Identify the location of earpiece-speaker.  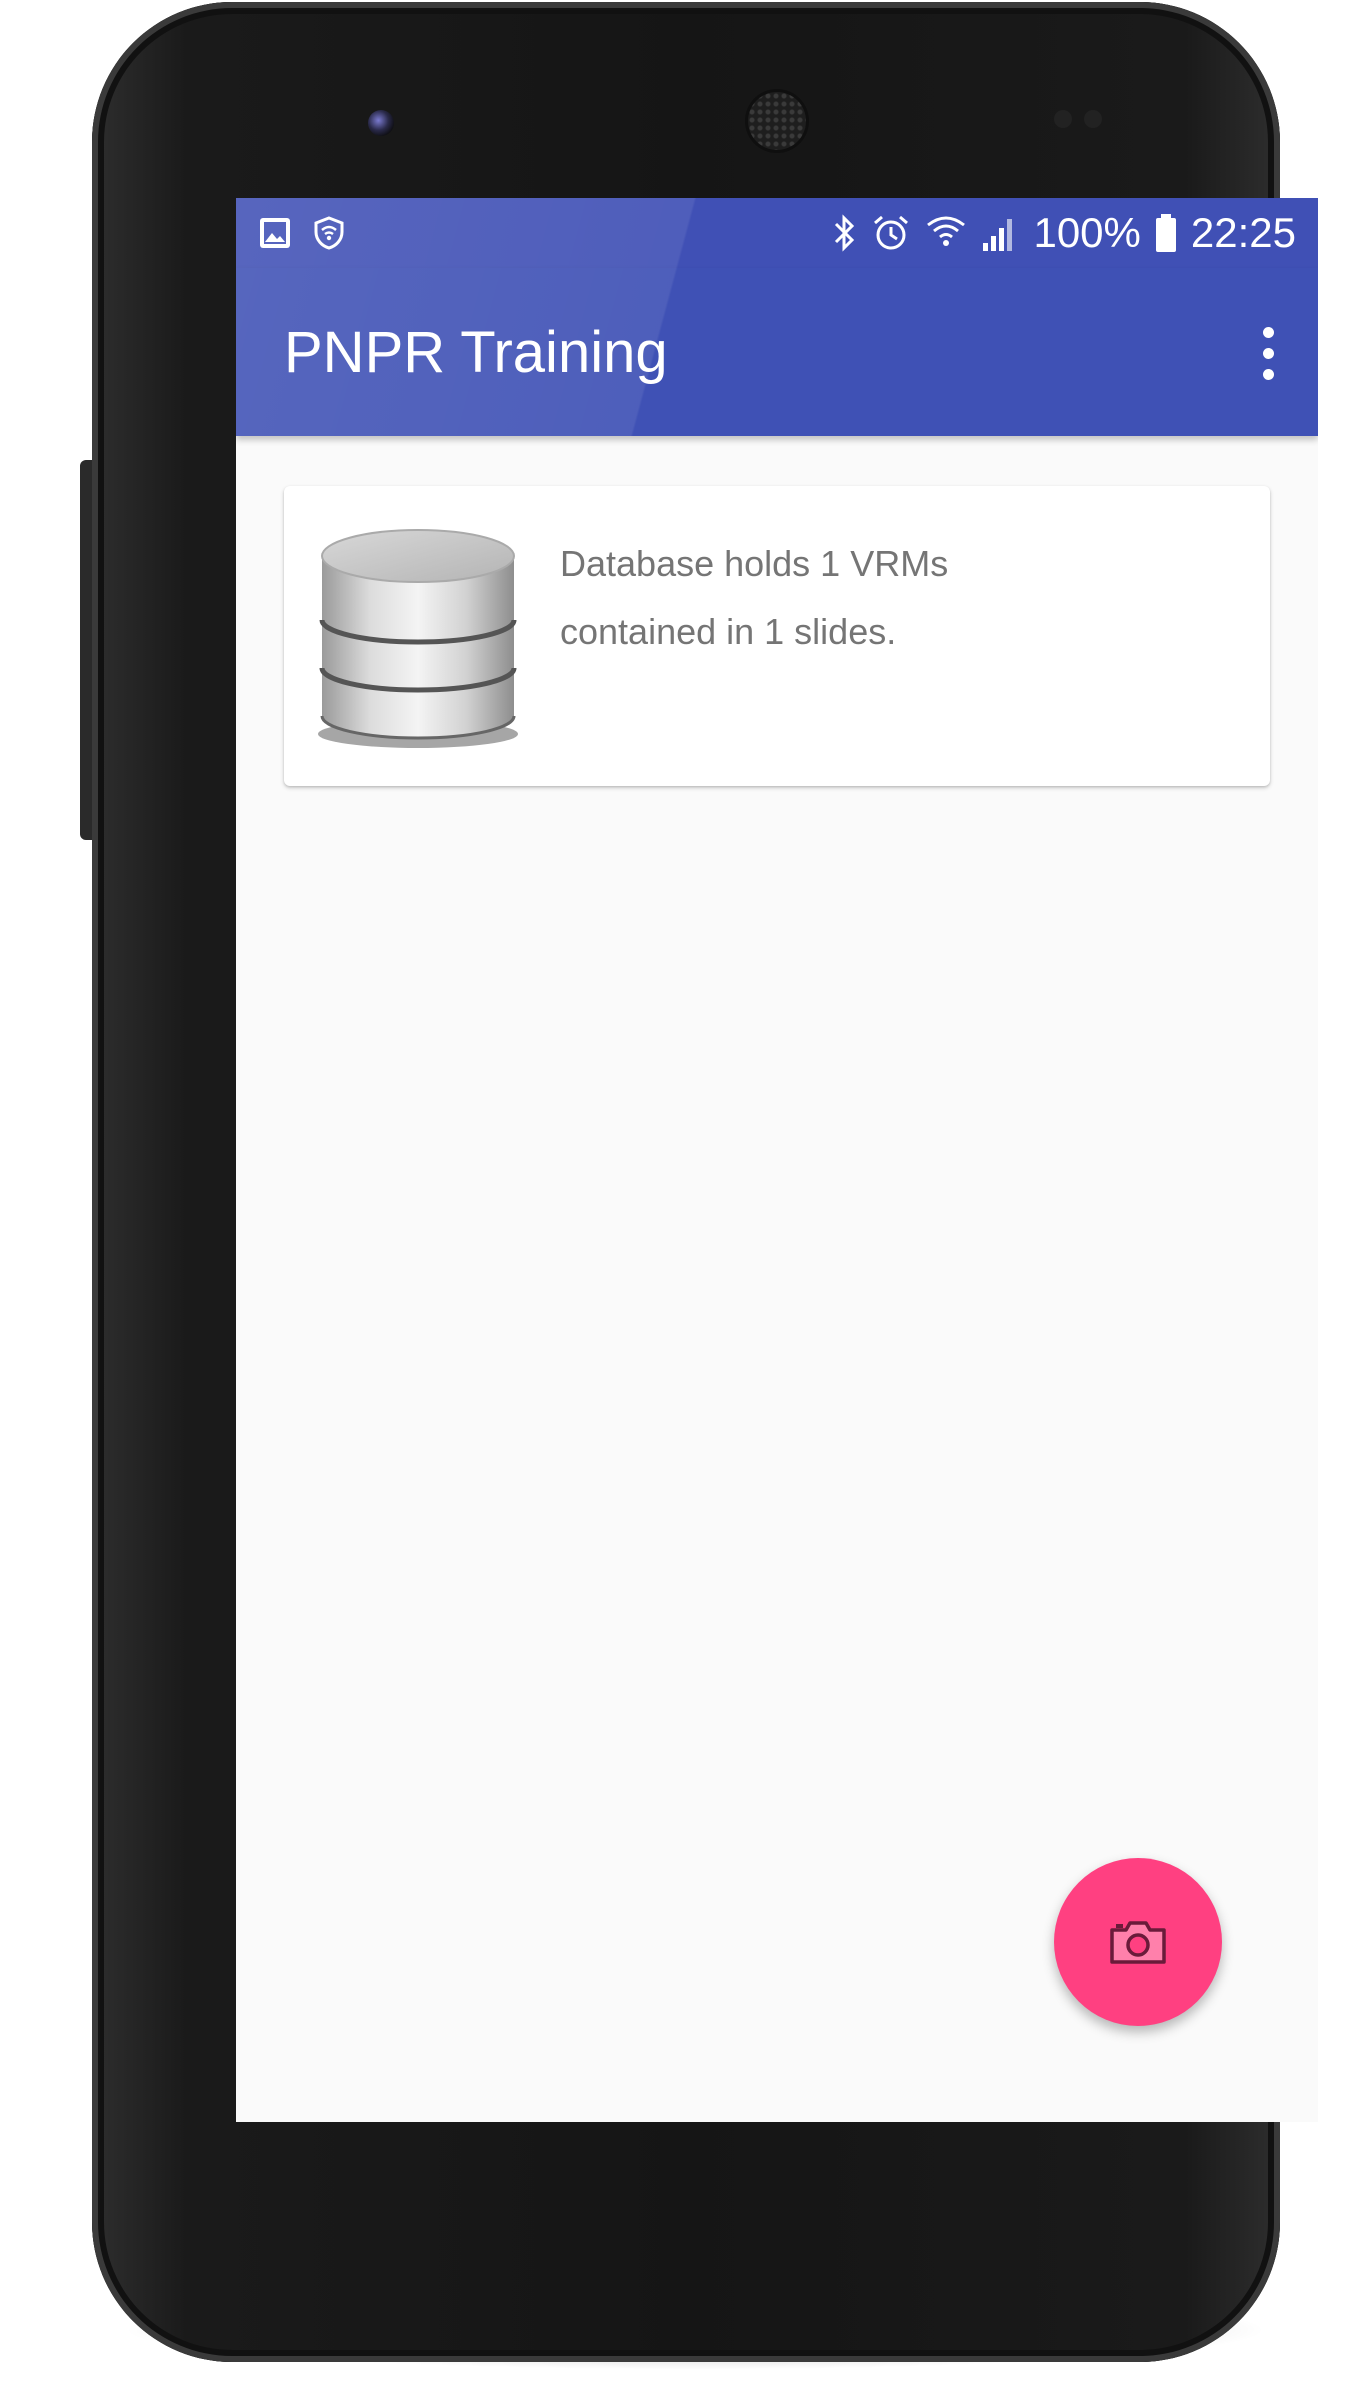
(777, 121).